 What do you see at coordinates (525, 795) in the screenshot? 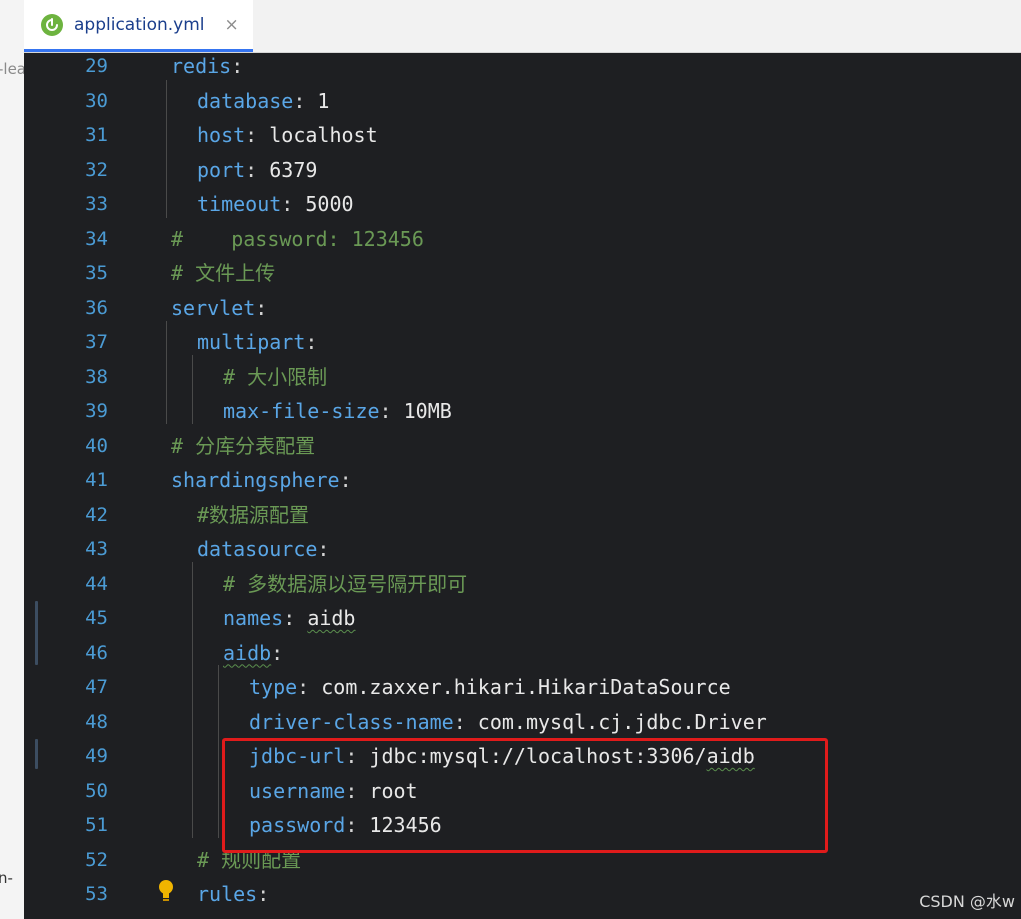
I see `highlight-box` at bounding box center [525, 795].